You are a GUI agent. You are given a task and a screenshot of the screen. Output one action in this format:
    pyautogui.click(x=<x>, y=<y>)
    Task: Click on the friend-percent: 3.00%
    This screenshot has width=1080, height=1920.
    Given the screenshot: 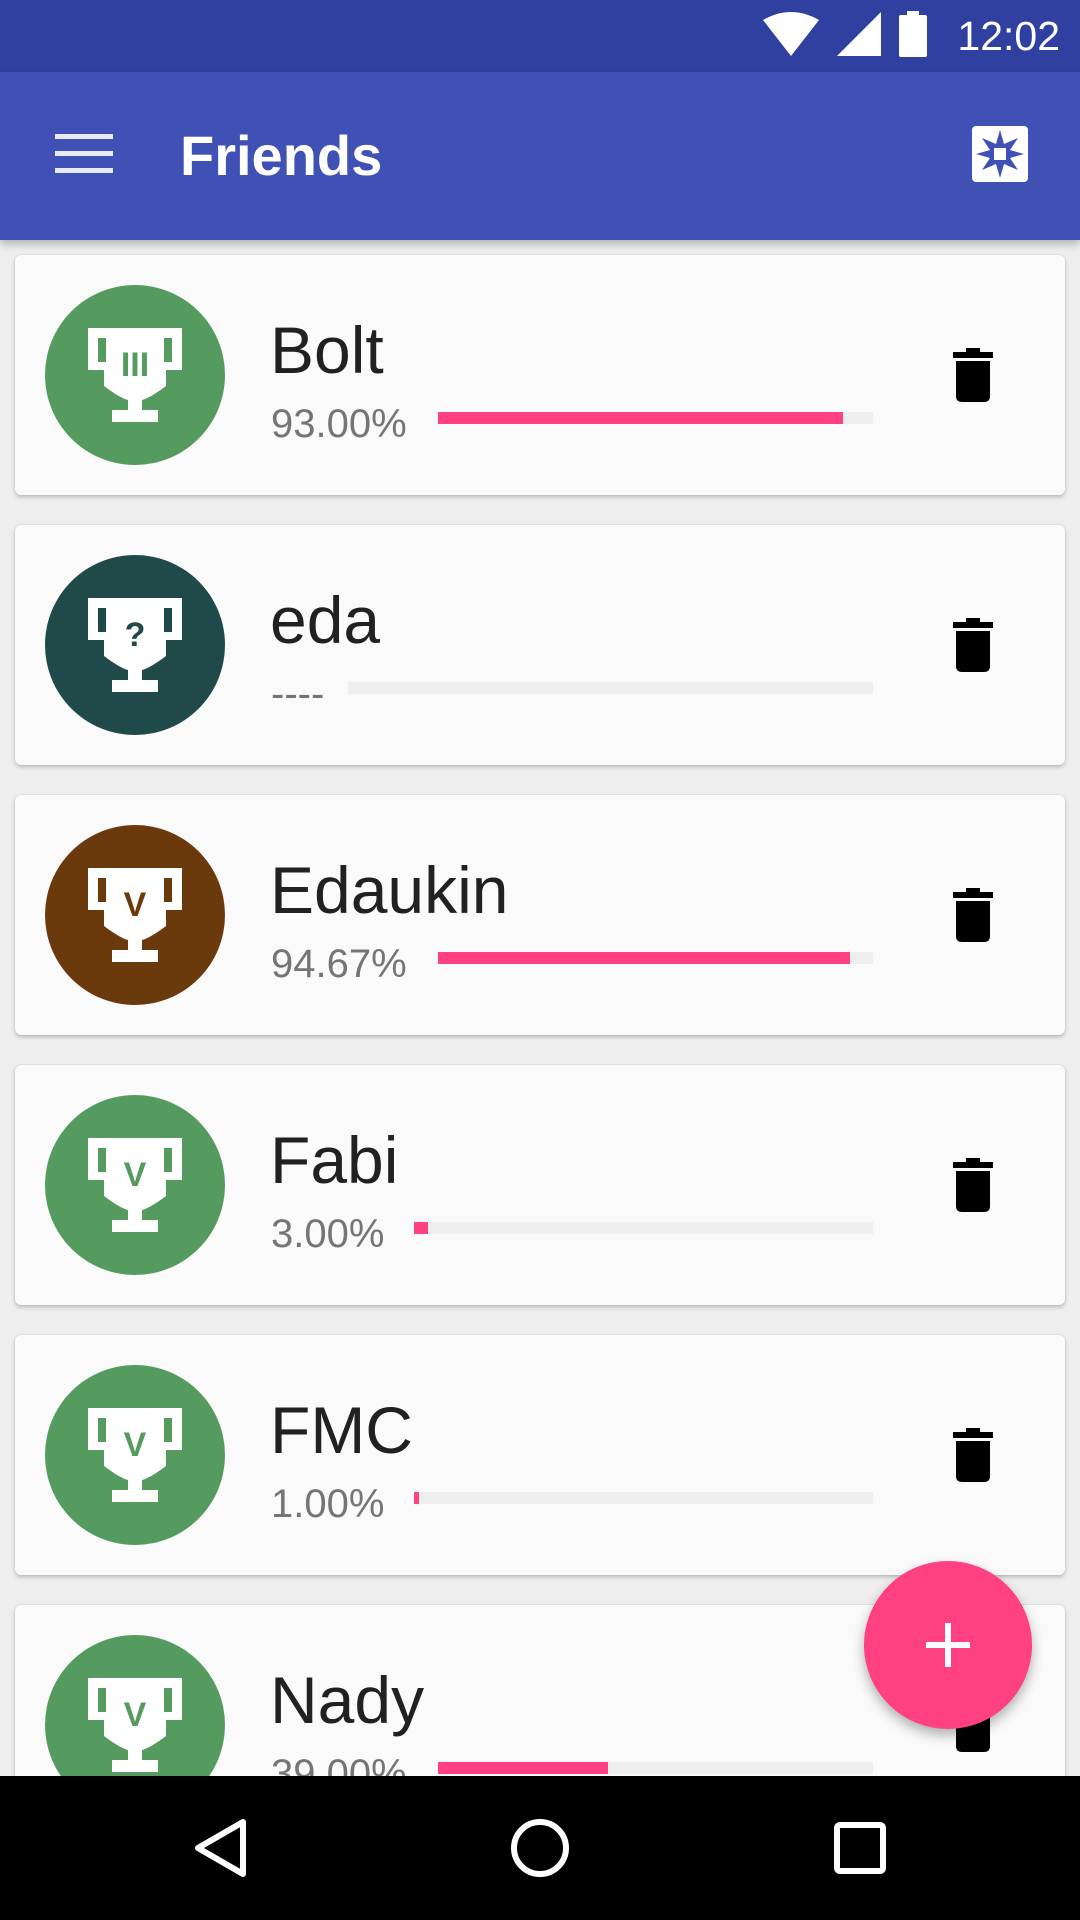 What is the action you would take?
    pyautogui.click(x=328, y=1234)
    